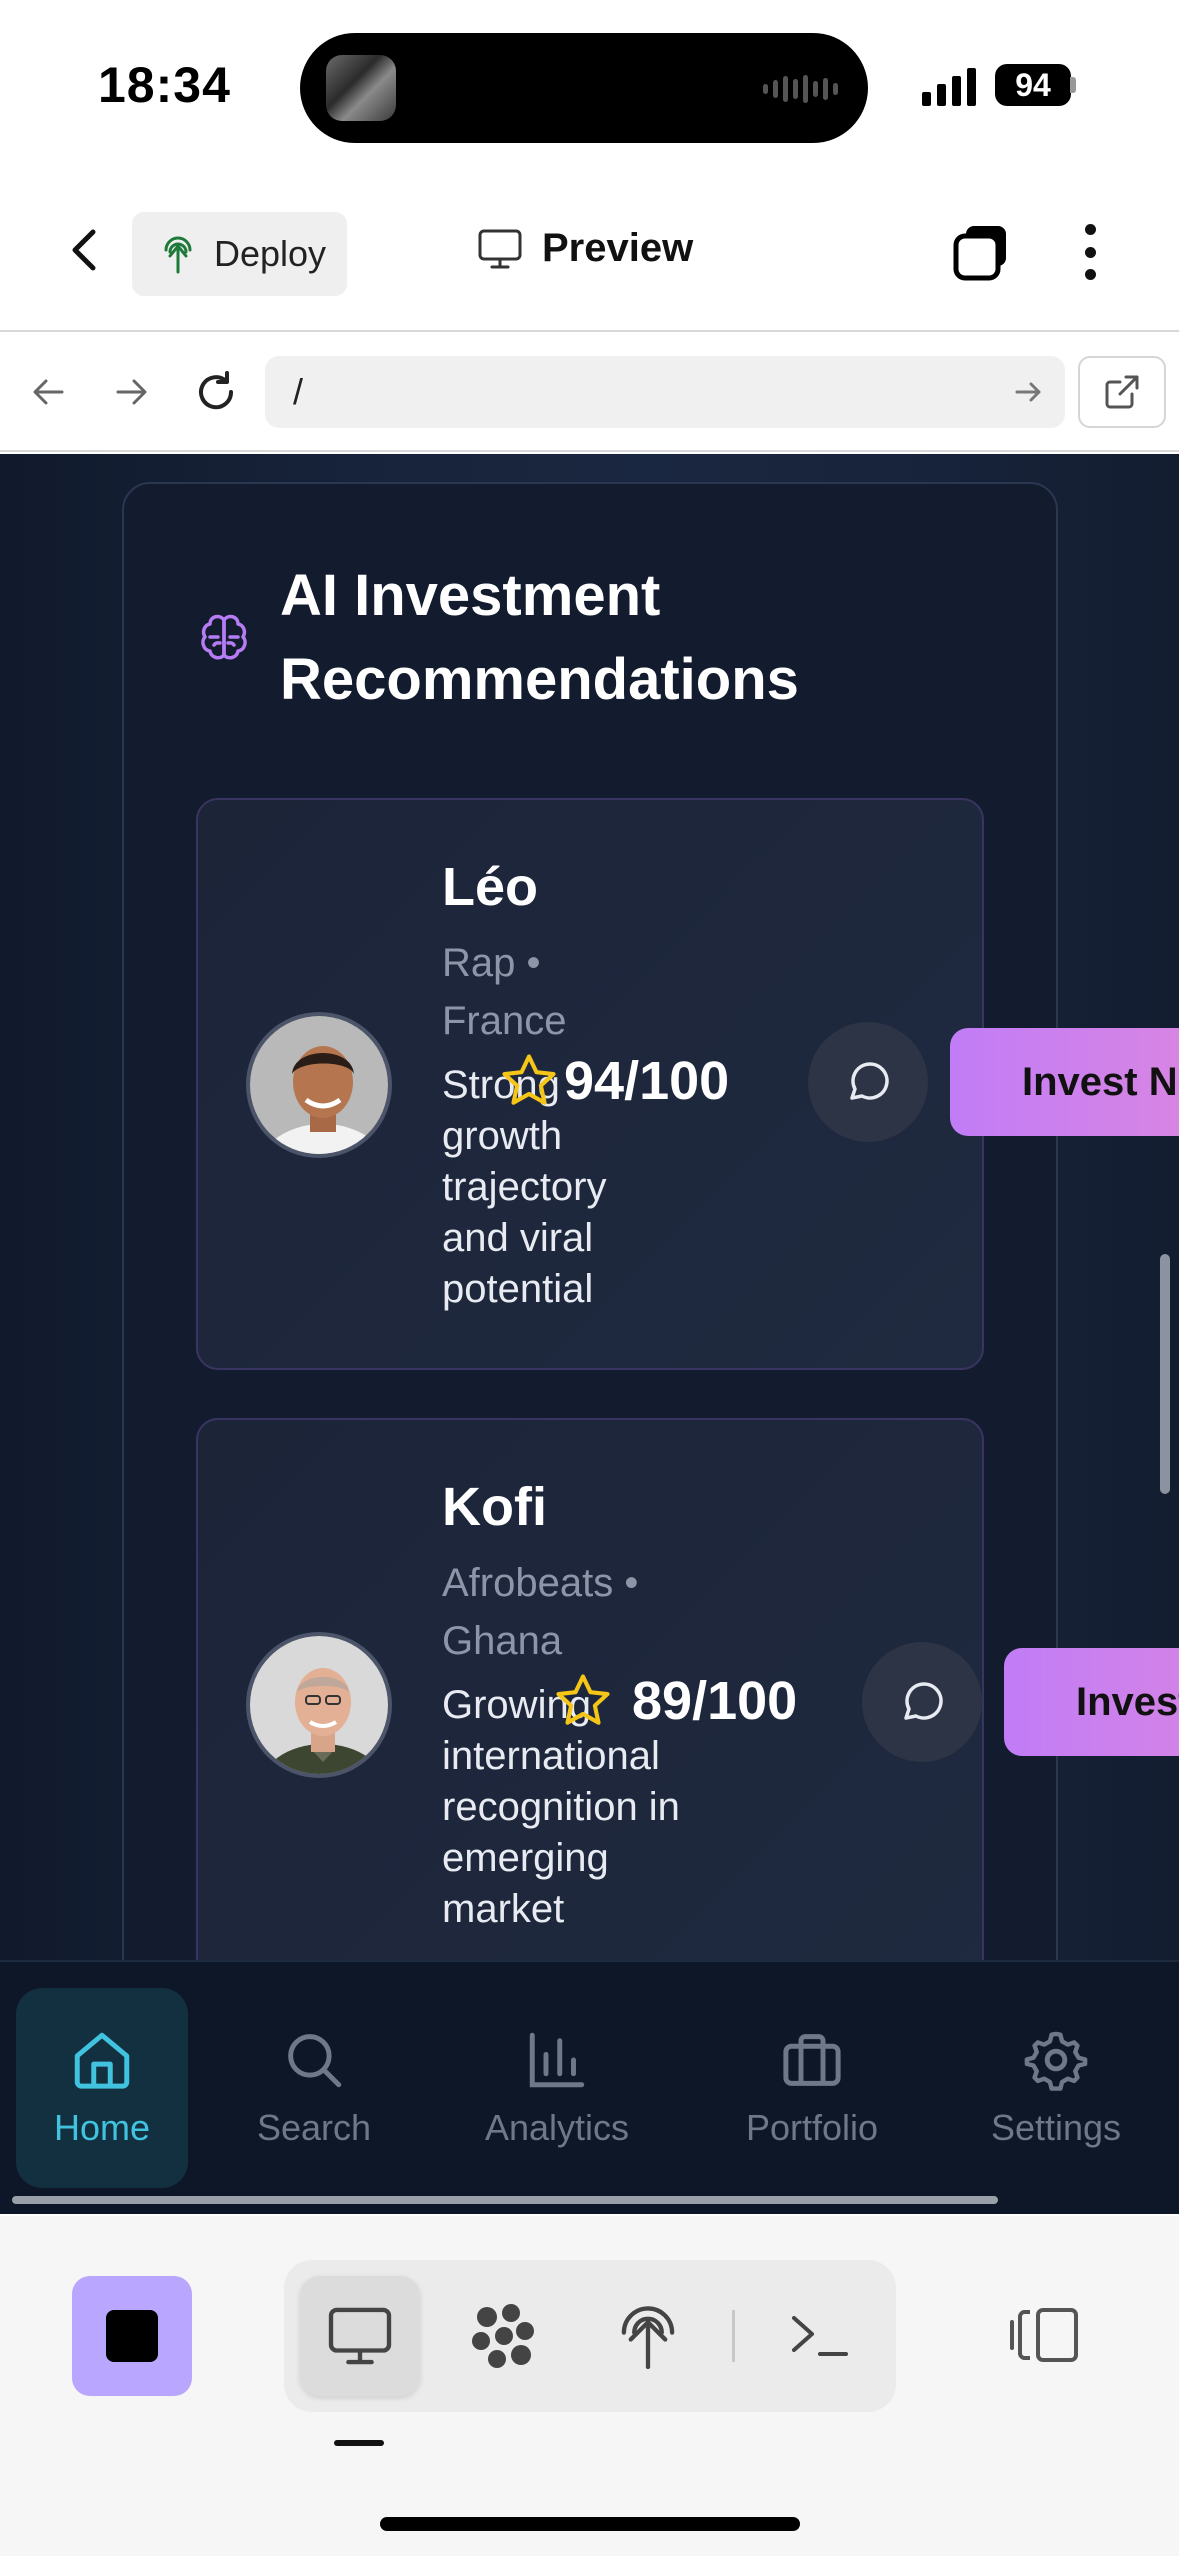 Image resolution: width=1179 pixels, height=2556 pixels. I want to click on search-icon, so click(315, 2061).